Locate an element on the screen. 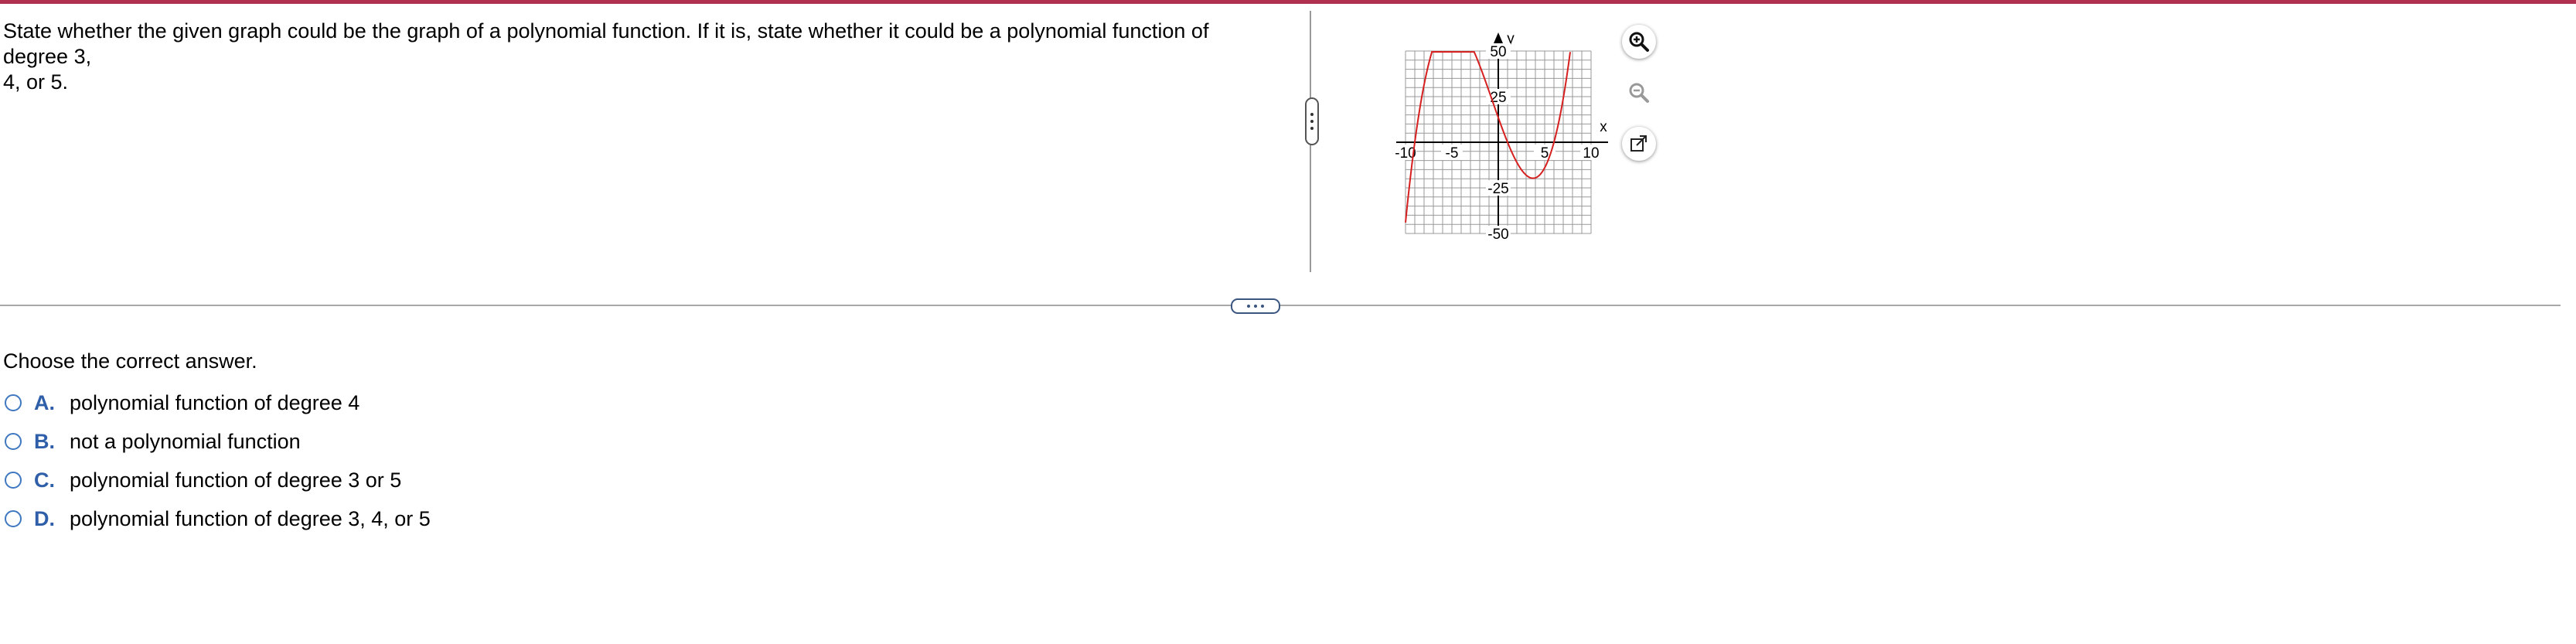  y-tick-label: -25 is located at coordinates (1497, 189).